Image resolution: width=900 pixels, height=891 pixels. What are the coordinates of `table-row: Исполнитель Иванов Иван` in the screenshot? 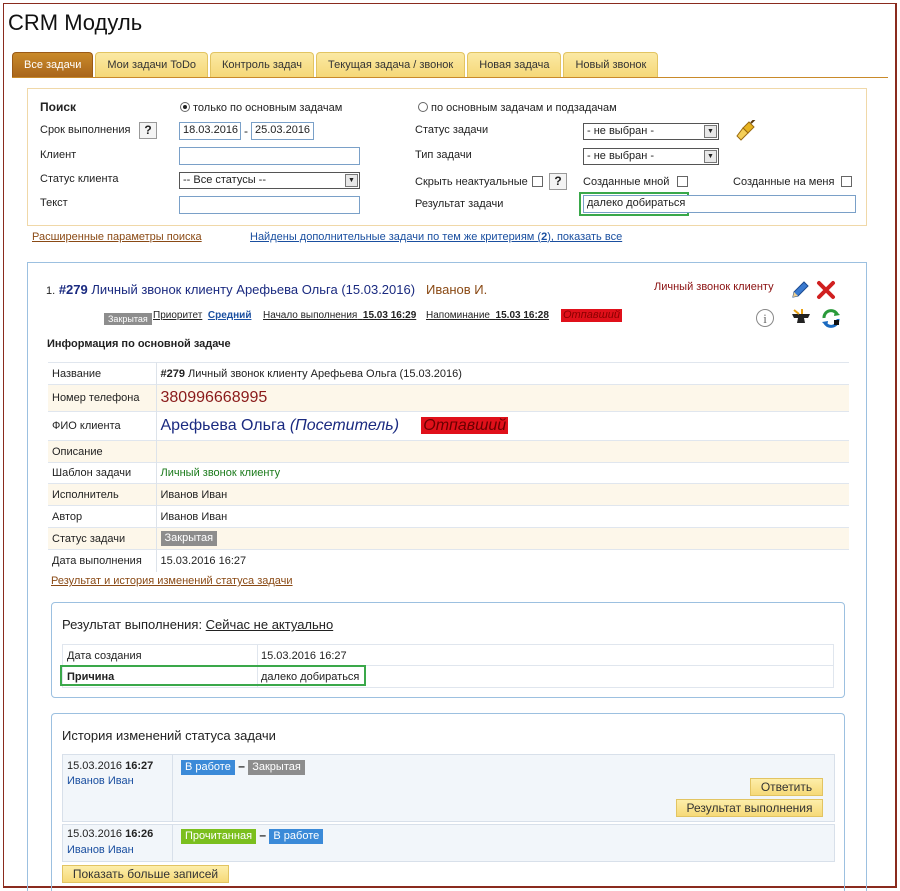 It's located at (448, 494).